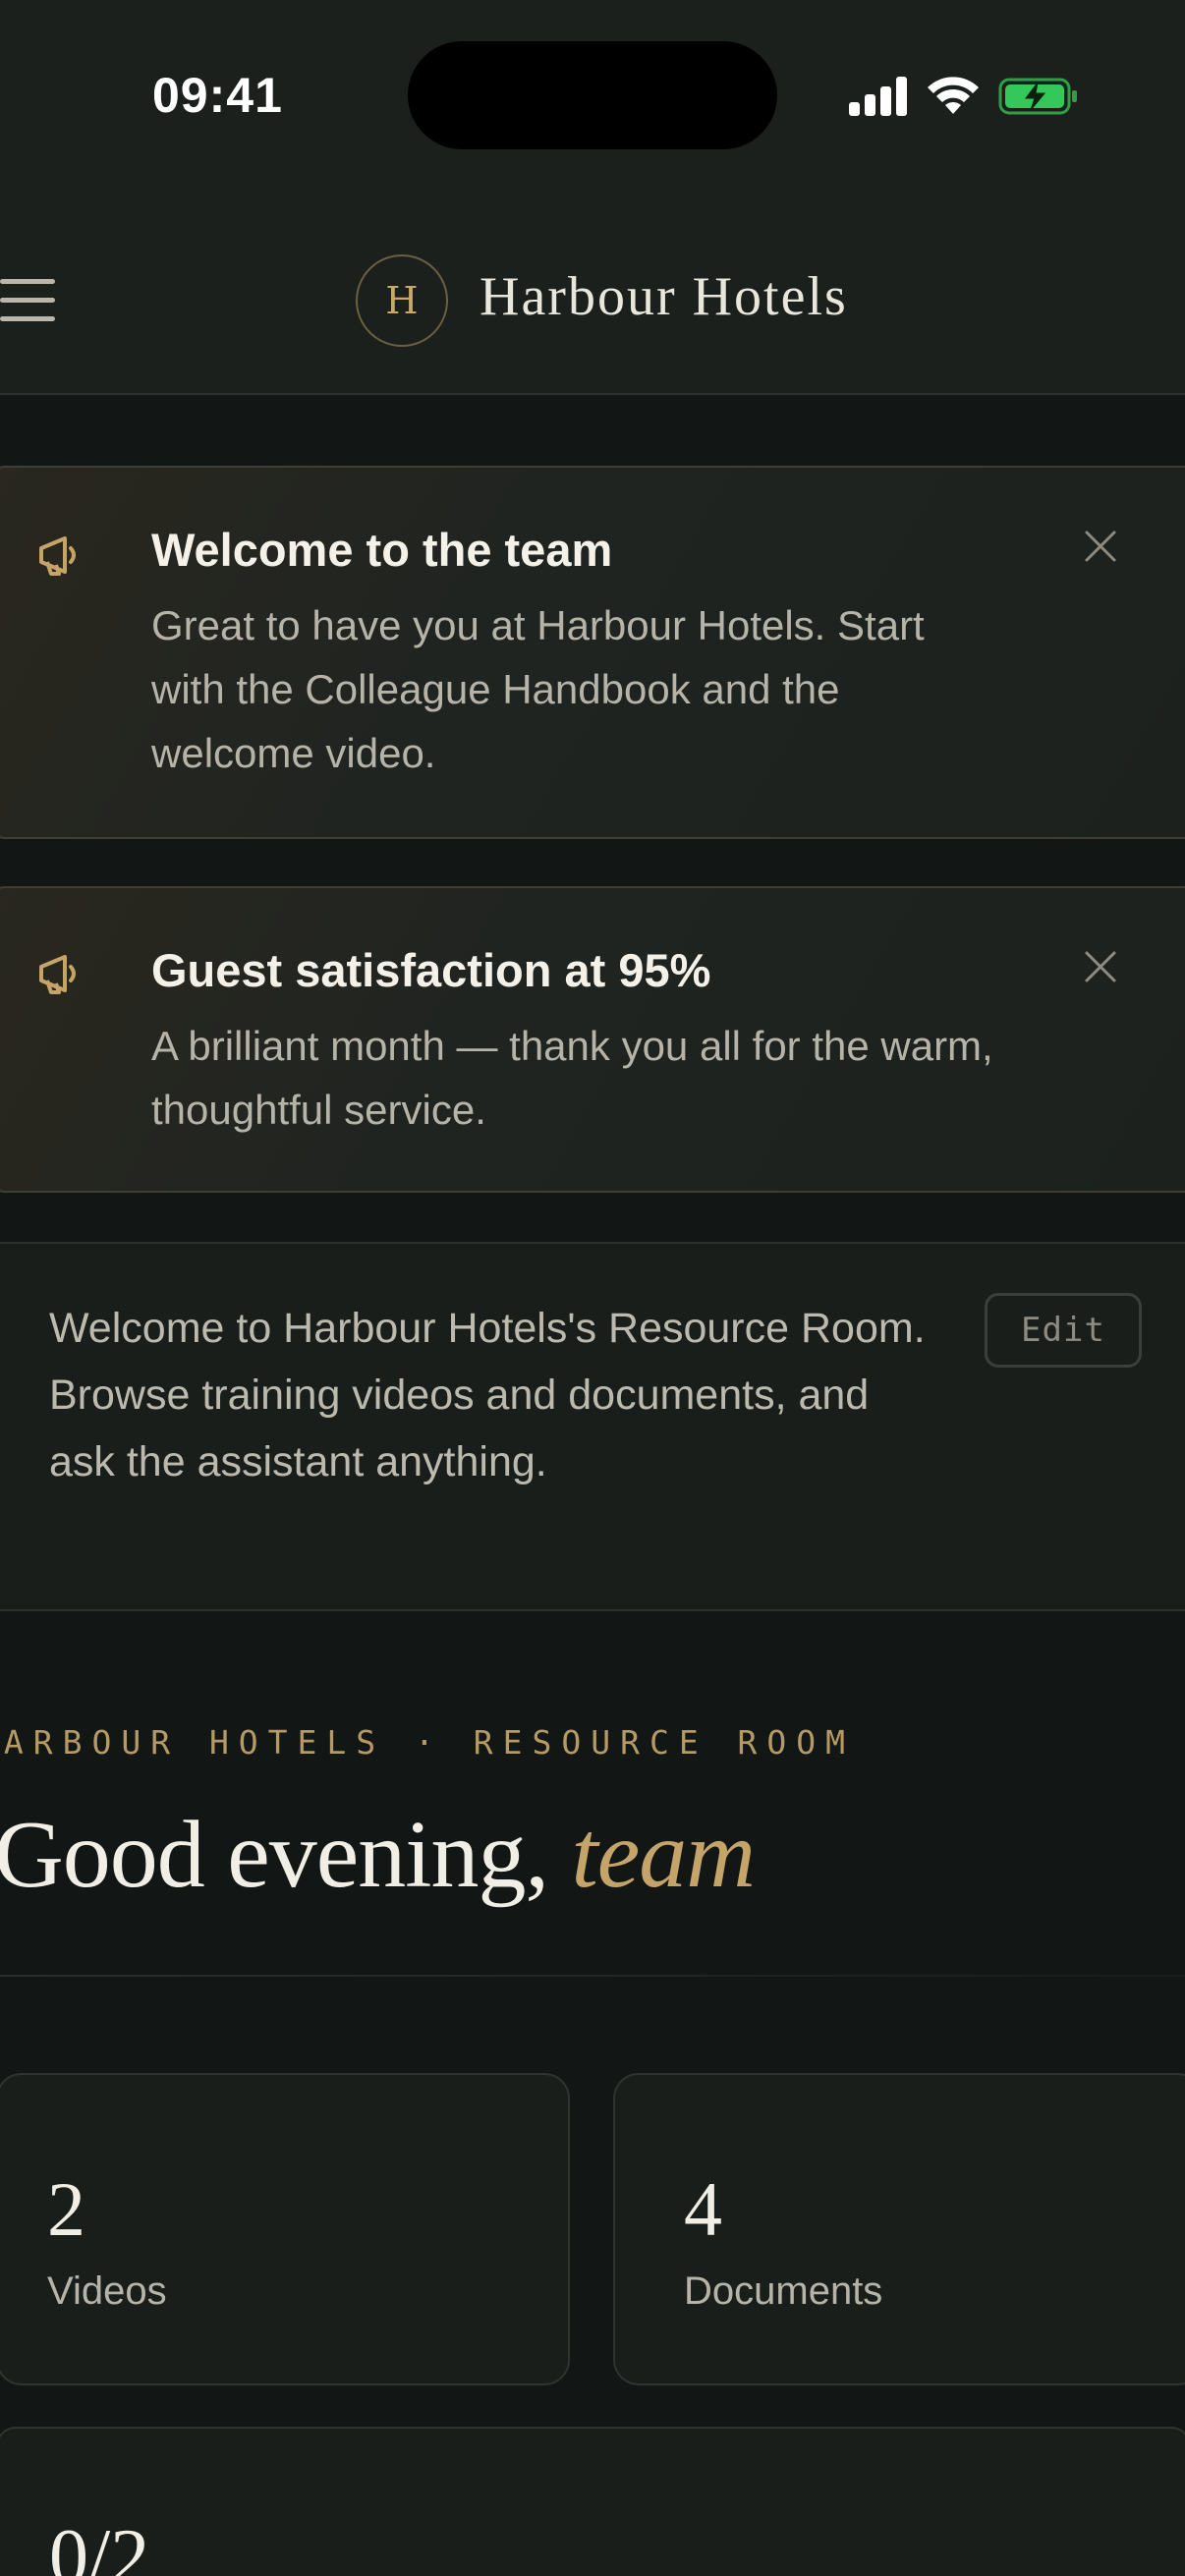 Image resolution: width=1185 pixels, height=2576 pixels. Describe the element at coordinates (402, 300) in the screenshot. I see `brand-logo: H` at that location.